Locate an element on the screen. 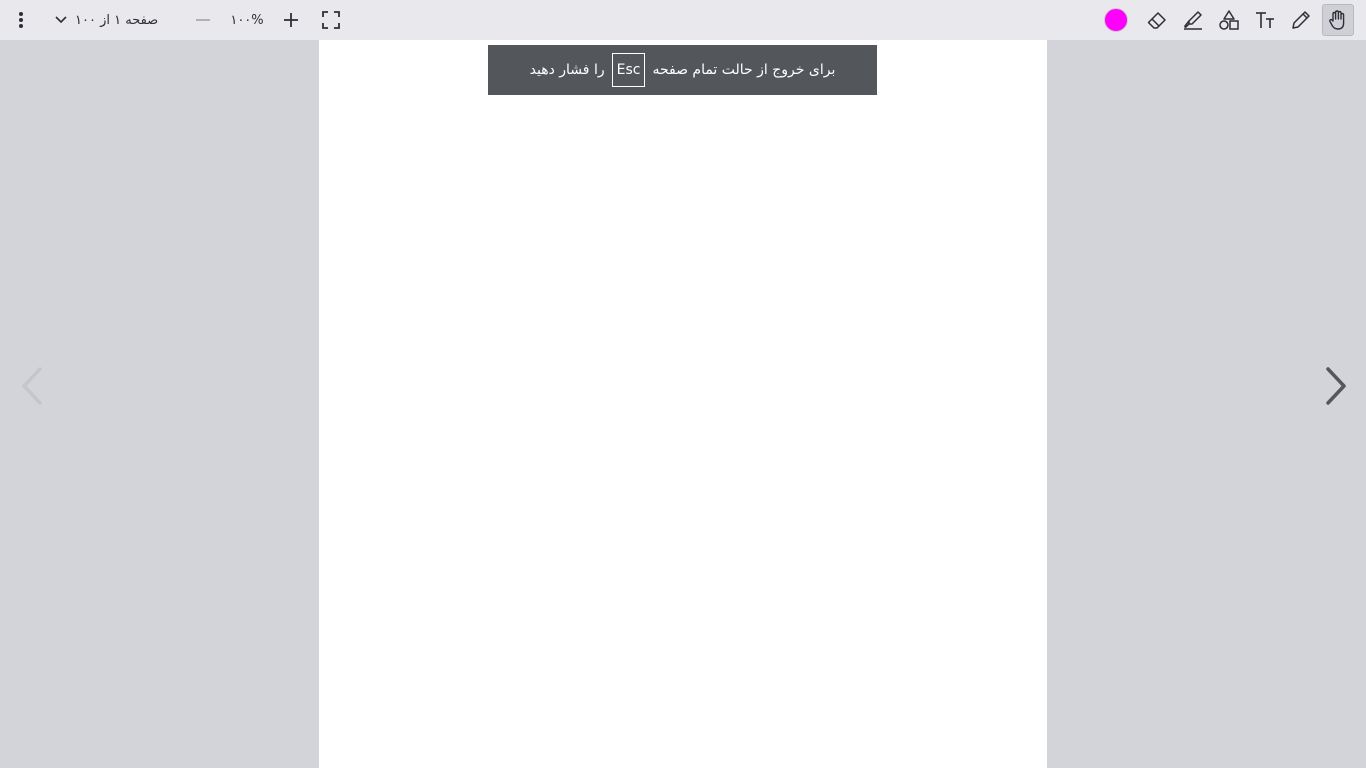 The image size is (1366, 768). page-selector: صفحه ۱ از ۱۰۰ is located at coordinates (111, 20).